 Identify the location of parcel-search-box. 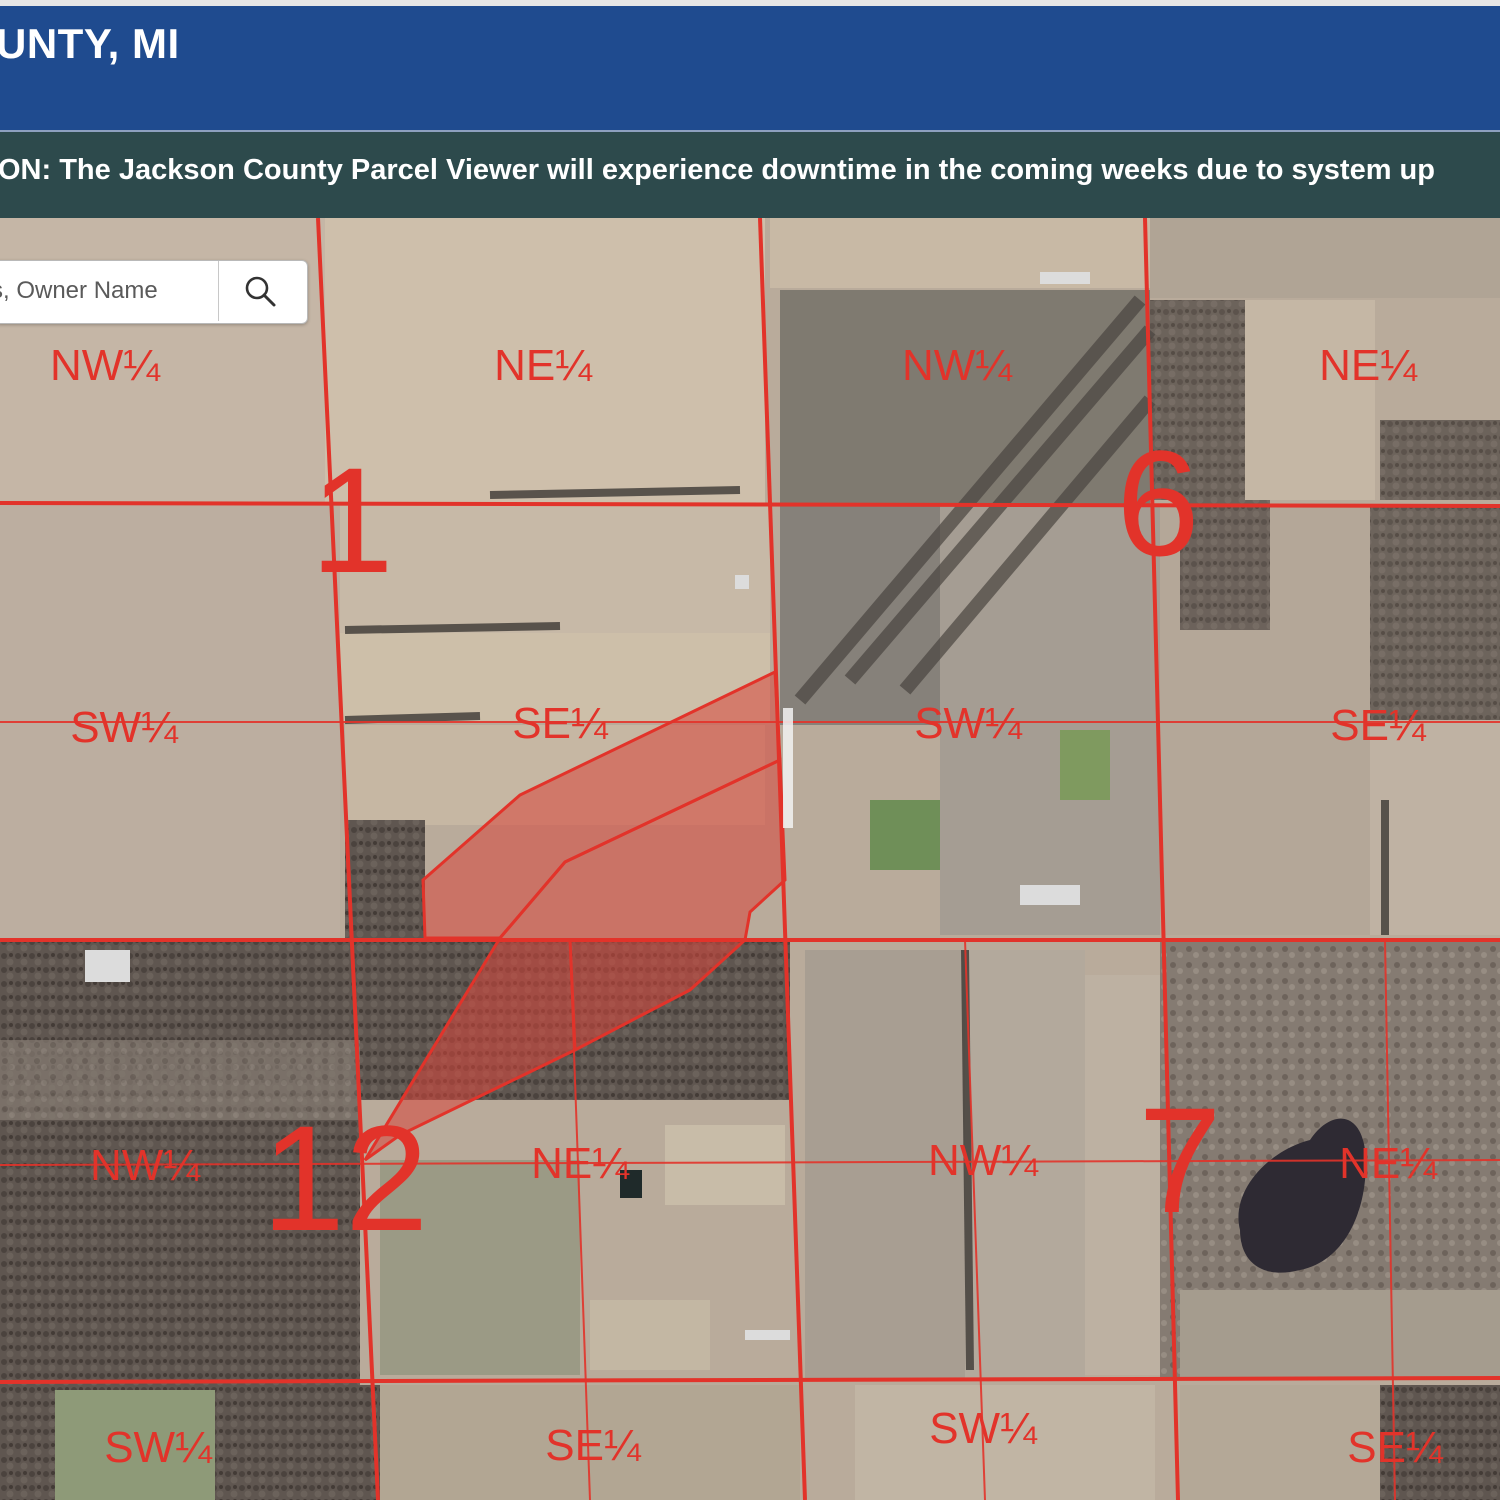
(154, 292).